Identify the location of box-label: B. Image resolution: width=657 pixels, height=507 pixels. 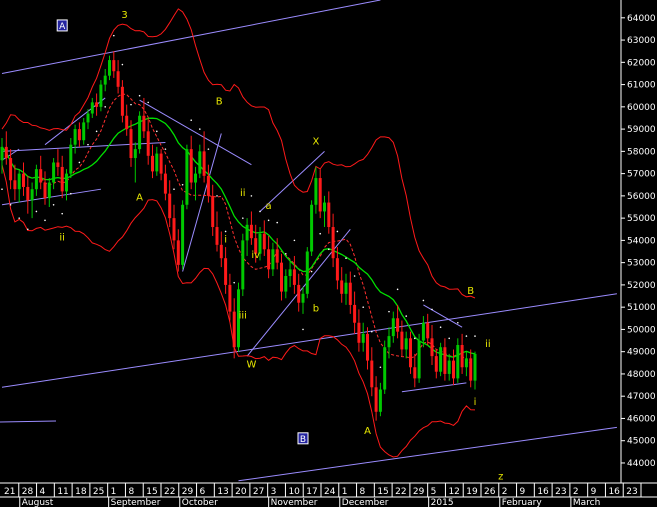
(303, 440).